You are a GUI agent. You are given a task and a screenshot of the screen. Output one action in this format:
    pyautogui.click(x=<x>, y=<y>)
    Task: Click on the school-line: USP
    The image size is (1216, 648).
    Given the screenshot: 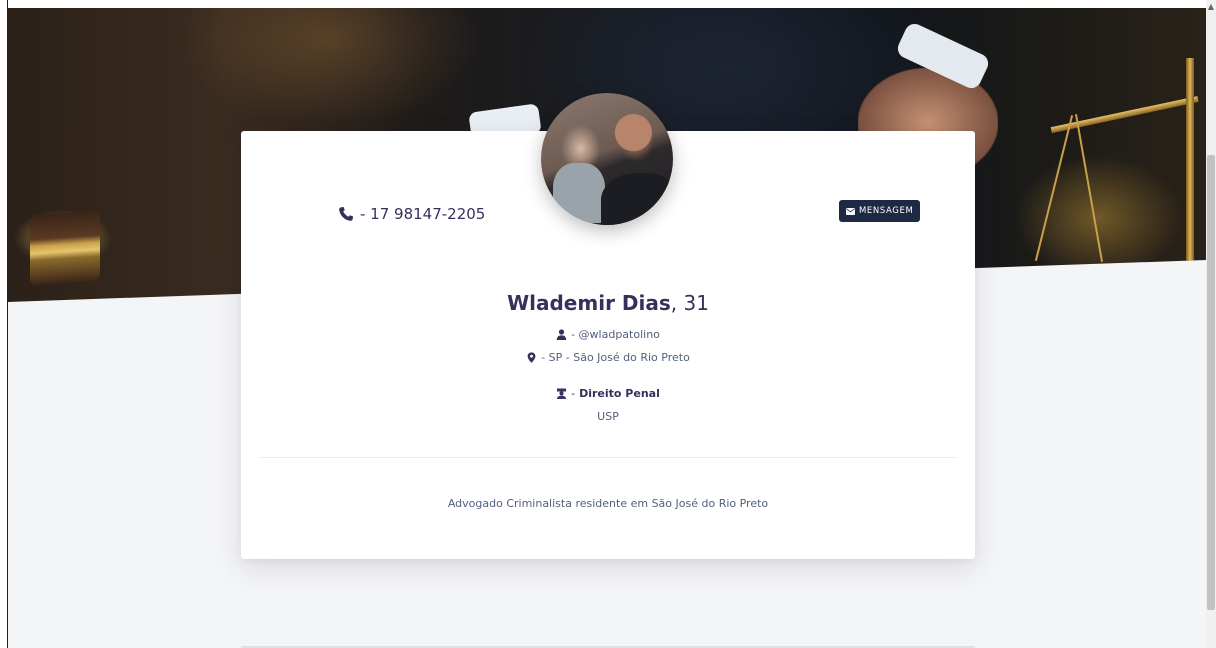 What is the action you would take?
    pyautogui.click(x=608, y=416)
    